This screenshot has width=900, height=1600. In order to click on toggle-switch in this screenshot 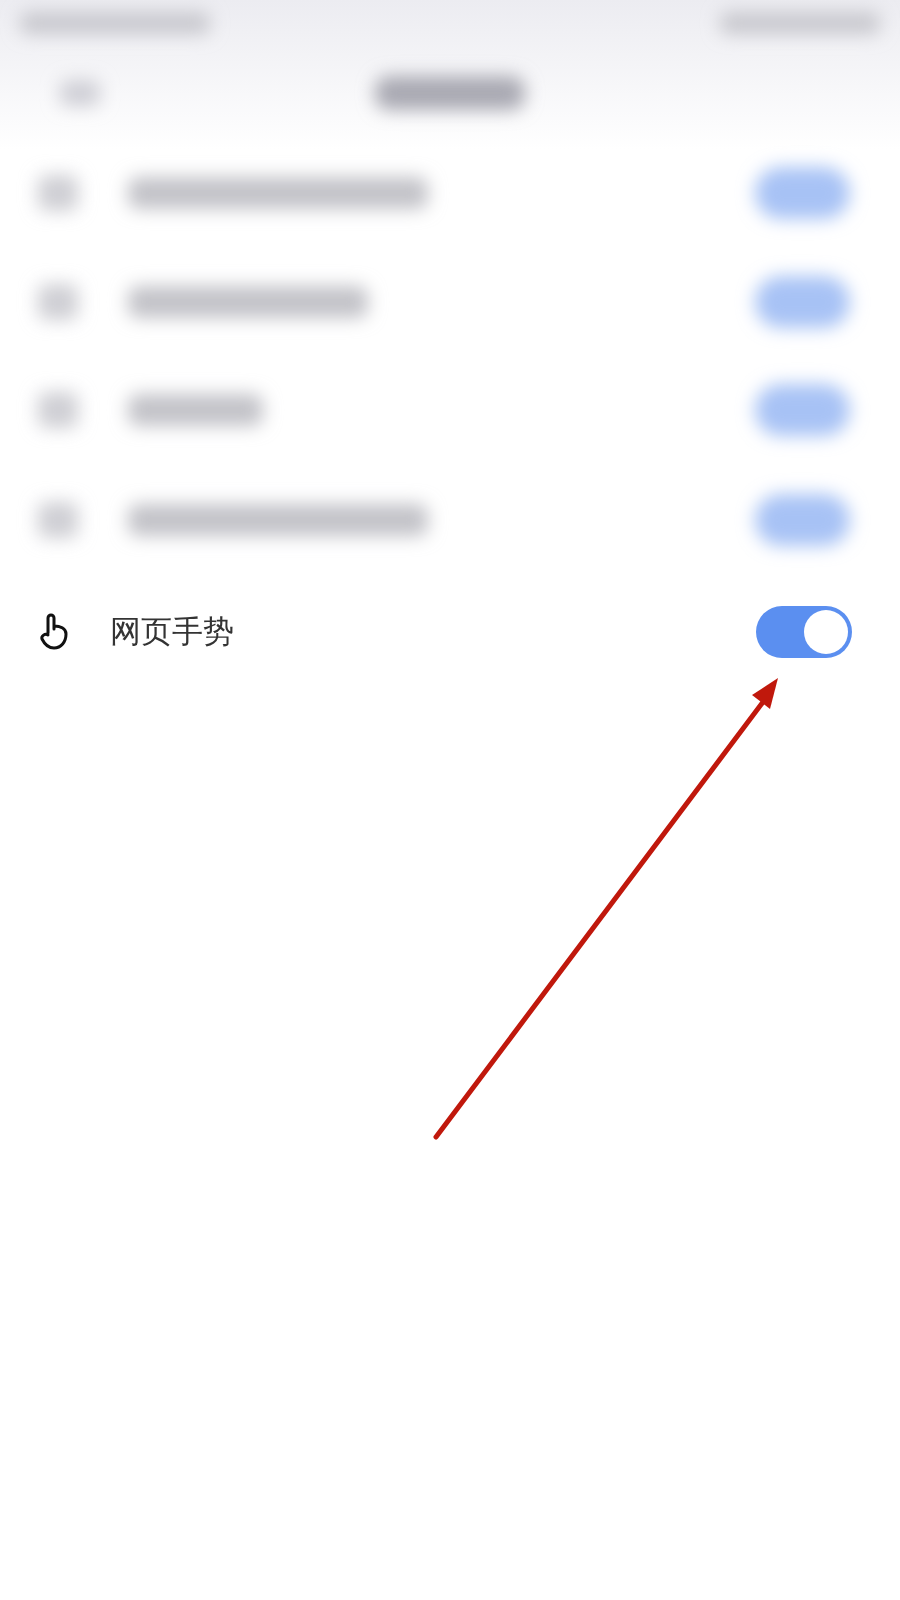, I will do `click(804, 632)`.